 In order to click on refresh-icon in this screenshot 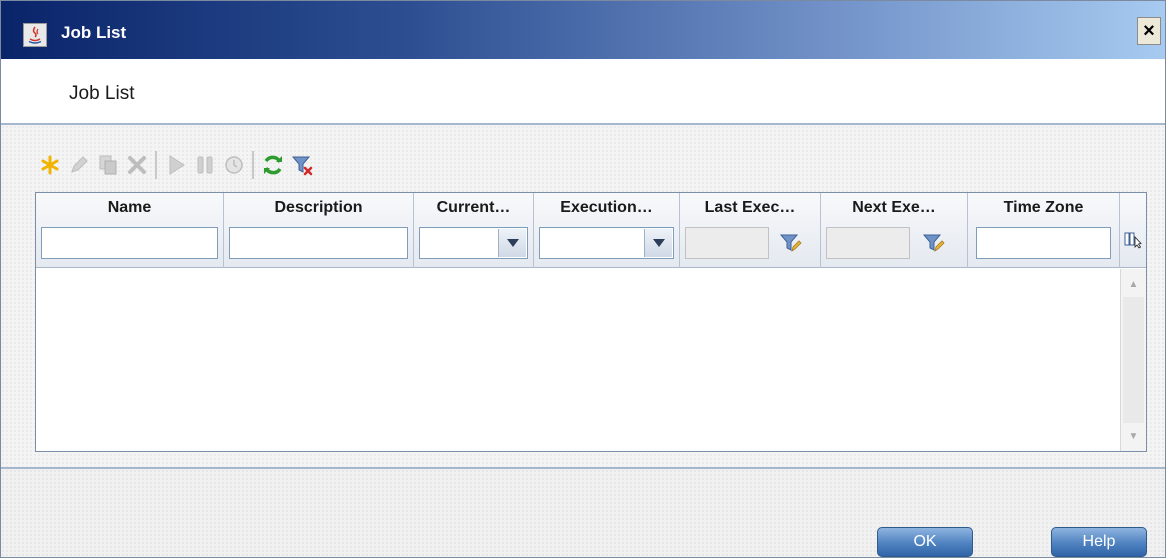, I will do `click(272, 165)`.